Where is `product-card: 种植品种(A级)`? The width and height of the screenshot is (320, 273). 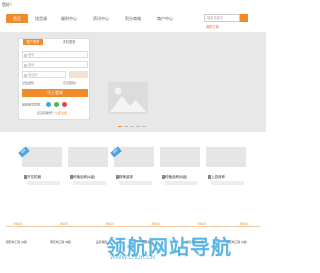 product-card: 种植品种(A级) is located at coordinates (88, 172).